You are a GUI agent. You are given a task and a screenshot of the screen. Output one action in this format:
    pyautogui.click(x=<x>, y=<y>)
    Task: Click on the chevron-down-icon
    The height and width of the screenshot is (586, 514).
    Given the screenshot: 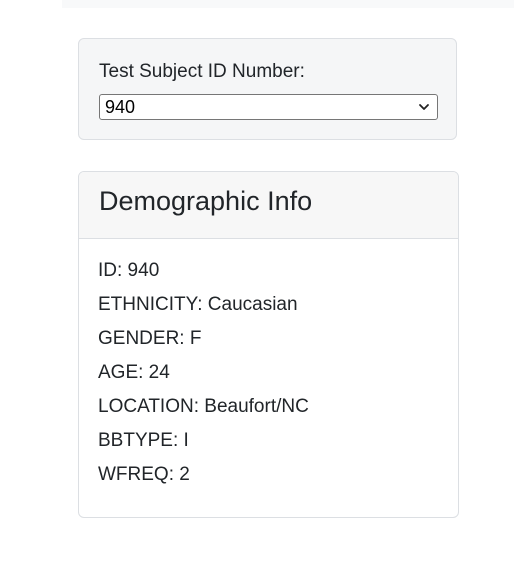 What is the action you would take?
    pyautogui.click(x=424, y=107)
    